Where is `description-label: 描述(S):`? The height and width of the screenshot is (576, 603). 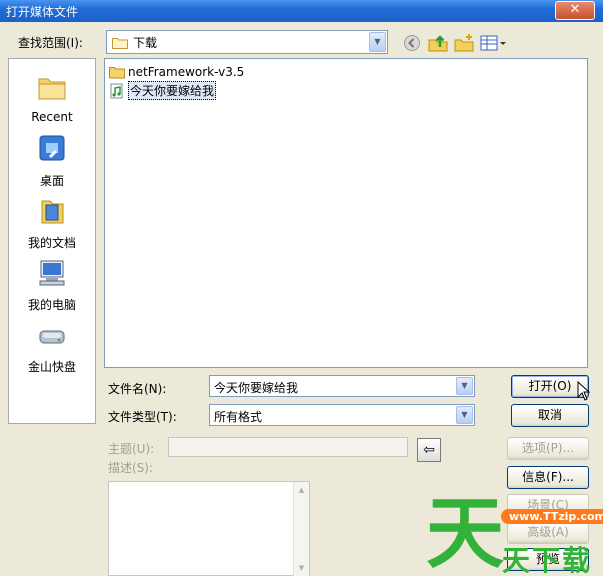 description-label: 描述(S): is located at coordinates (131, 468).